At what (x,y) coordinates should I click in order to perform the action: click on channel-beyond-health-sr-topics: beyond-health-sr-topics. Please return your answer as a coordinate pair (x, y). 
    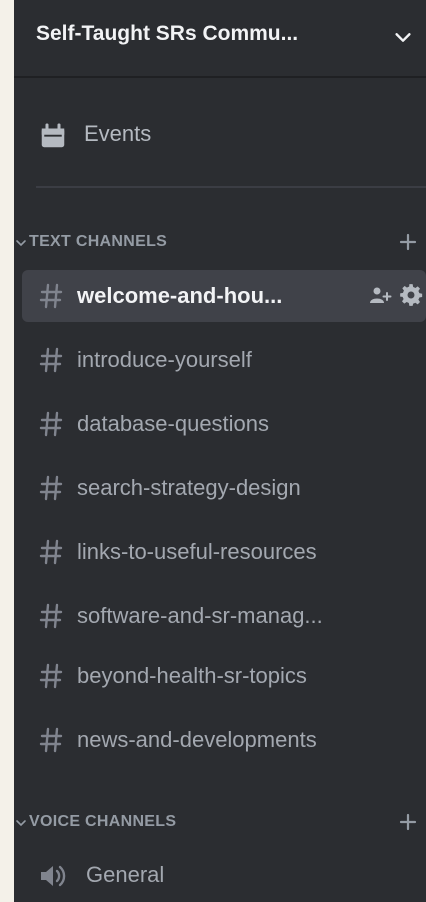
    Looking at the image, I should click on (224, 676).